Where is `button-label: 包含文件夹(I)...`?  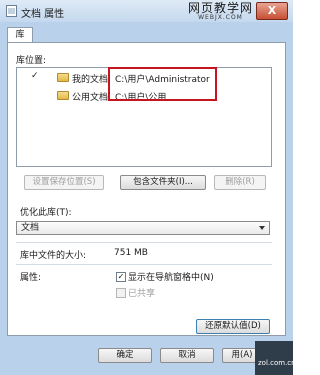
button-label: 包含文件夹(I)... is located at coordinates (163, 182).